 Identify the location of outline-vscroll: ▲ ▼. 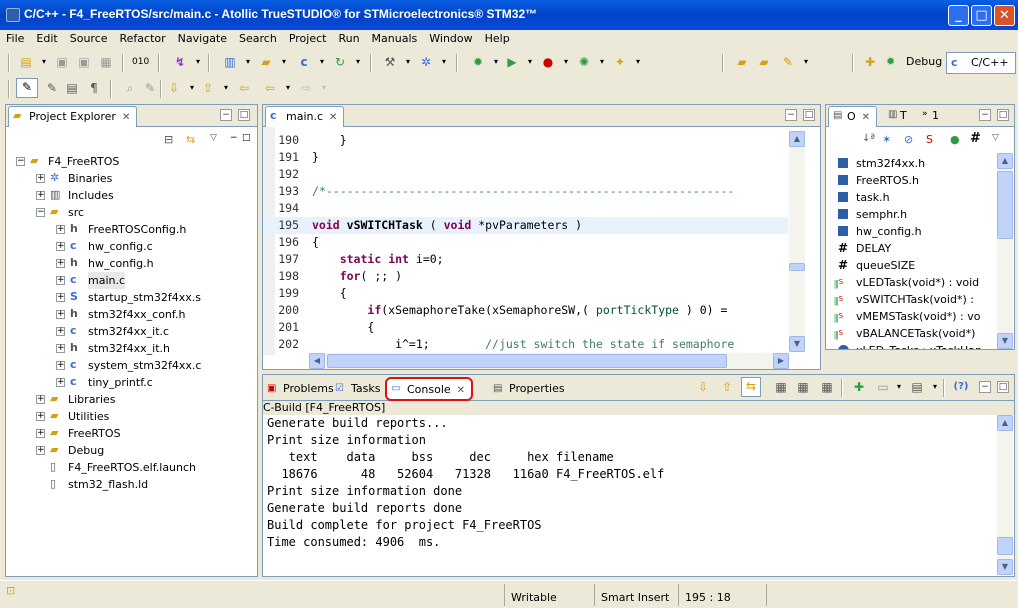
(1005, 251).